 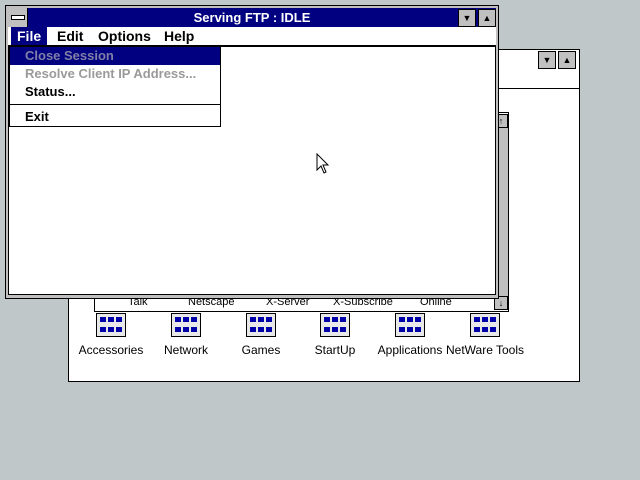 I want to click on ftp-title-bar: Serving FTP : IDLE, so click(x=252, y=17).